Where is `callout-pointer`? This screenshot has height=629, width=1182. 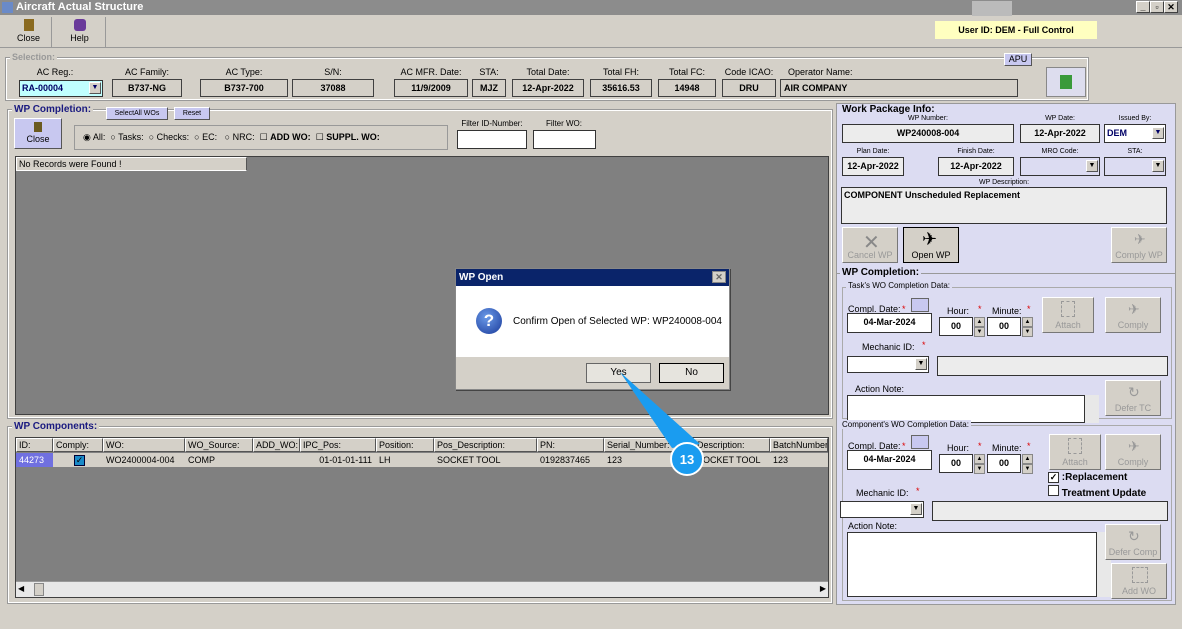 callout-pointer is located at coordinates (660, 410).